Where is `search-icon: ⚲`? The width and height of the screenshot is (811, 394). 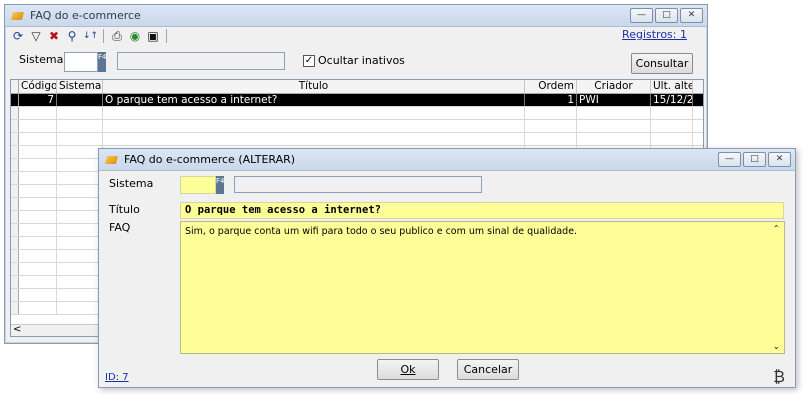
search-icon: ⚲ is located at coordinates (72, 36).